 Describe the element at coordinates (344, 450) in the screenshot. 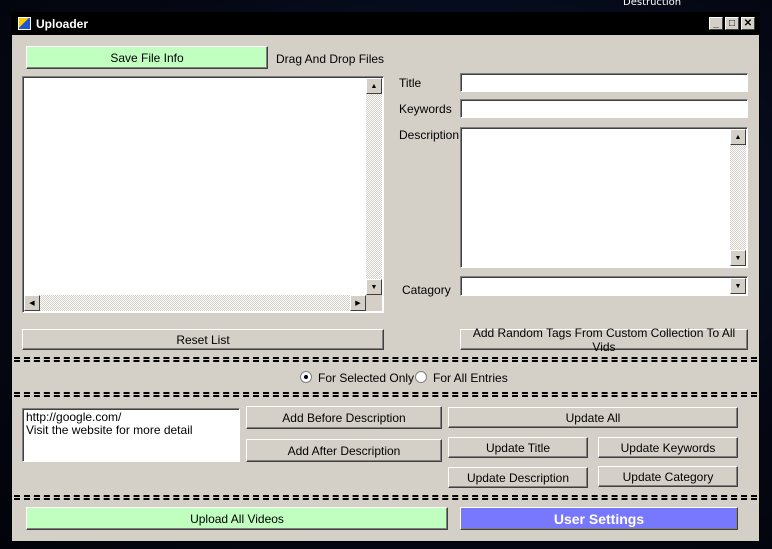

I see `add-after-description-button: Add After Description` at that location.